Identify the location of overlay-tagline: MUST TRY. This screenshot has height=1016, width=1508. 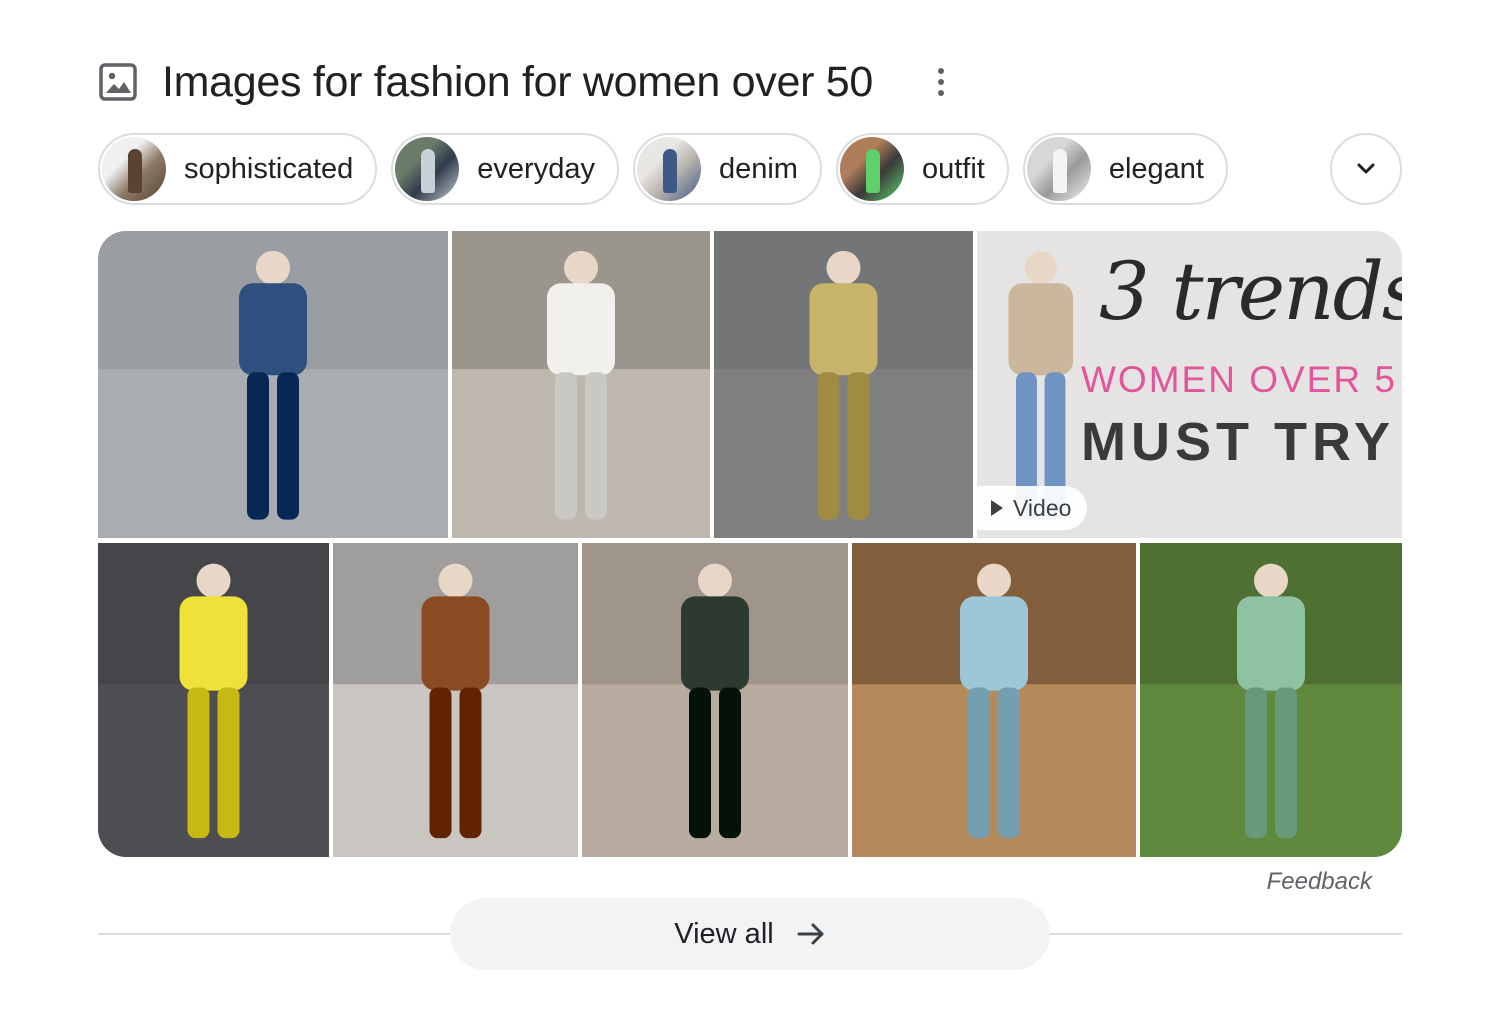
(1238, 442).